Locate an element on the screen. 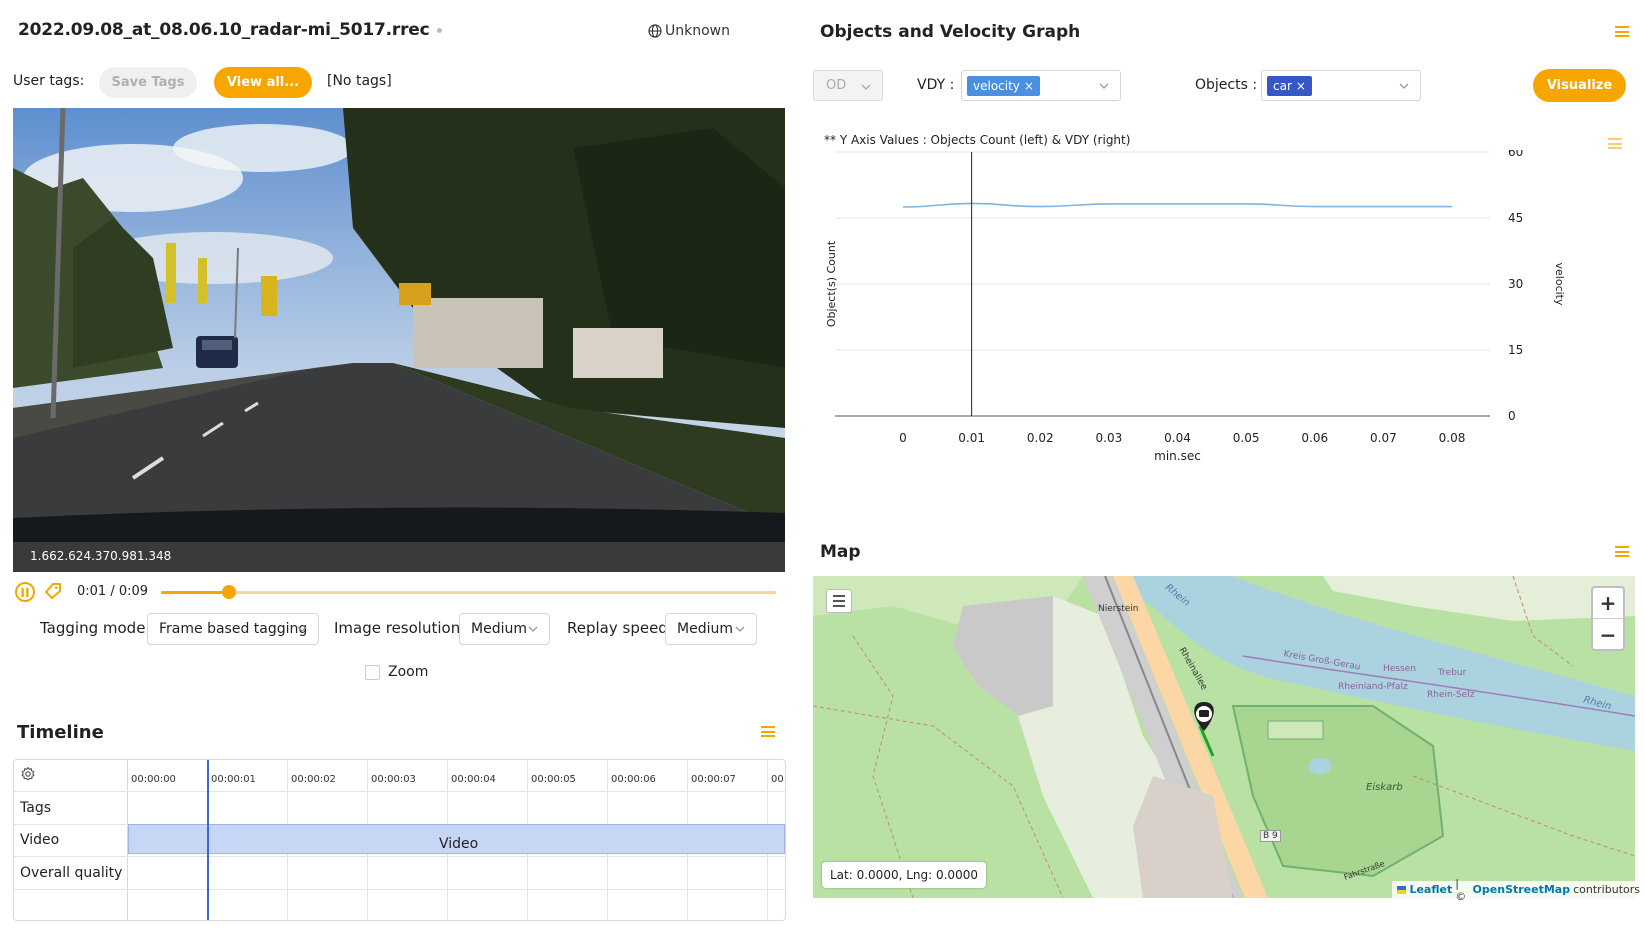 The width and height of the screenshot is (1645, 932). image-resolution-select: Medium is located at coordinates (504, 629).